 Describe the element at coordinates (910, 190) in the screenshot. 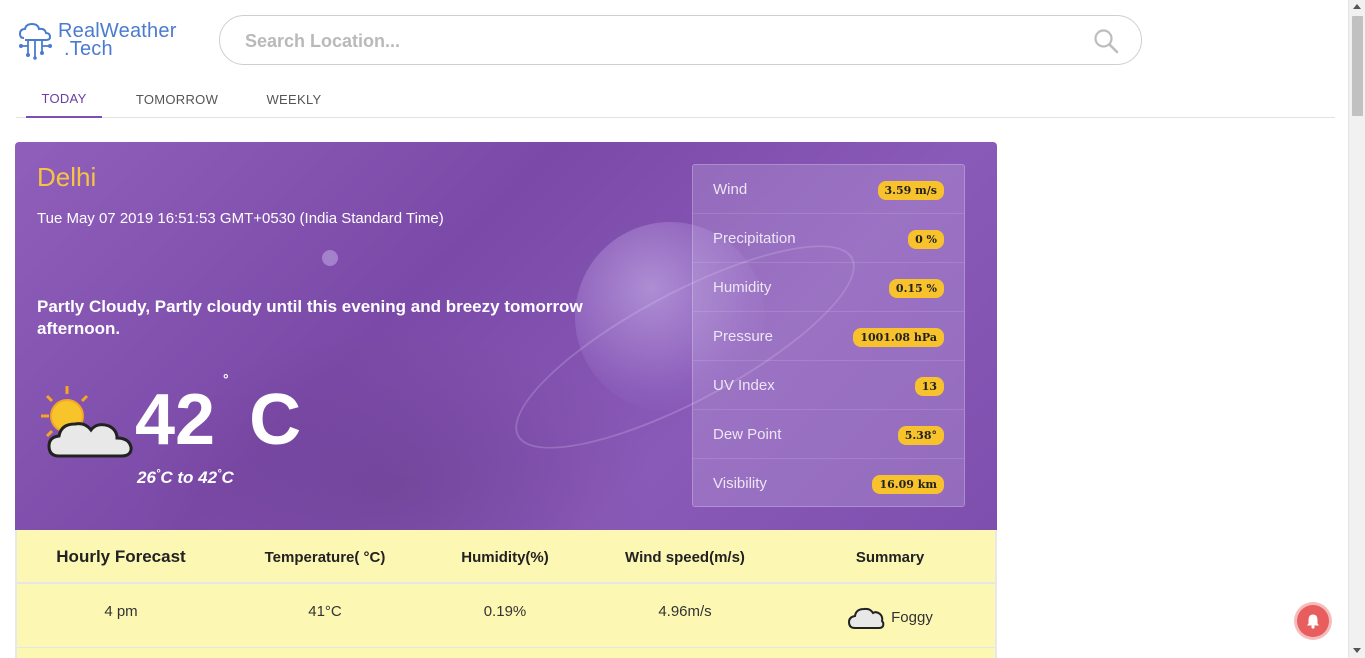

I see `detail-value-badge: 3.59 m/s` at that location.